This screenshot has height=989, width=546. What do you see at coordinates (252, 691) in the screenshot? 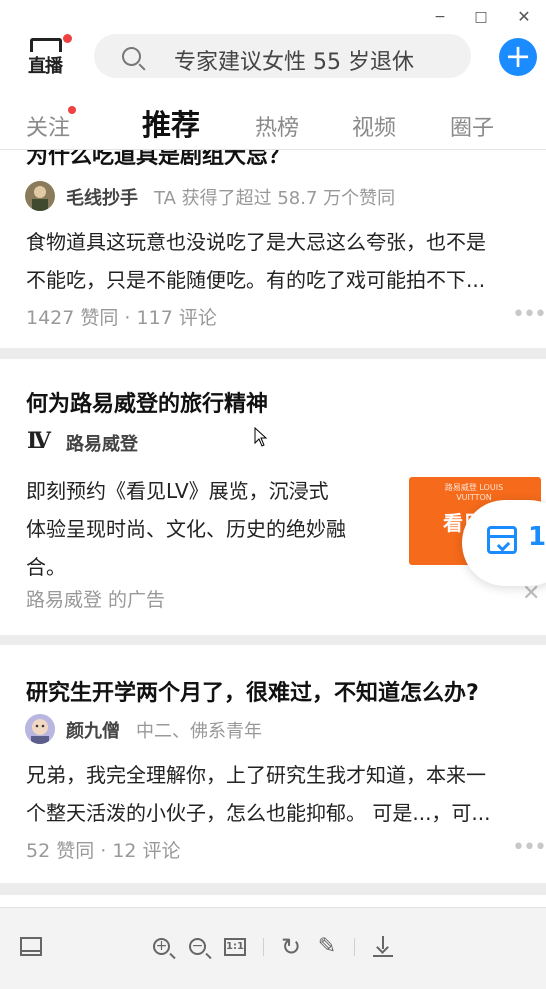
I see `question-title: 研究生开学两个月了，很难过，不知道怎么办?` at bounding box center [252, 691].